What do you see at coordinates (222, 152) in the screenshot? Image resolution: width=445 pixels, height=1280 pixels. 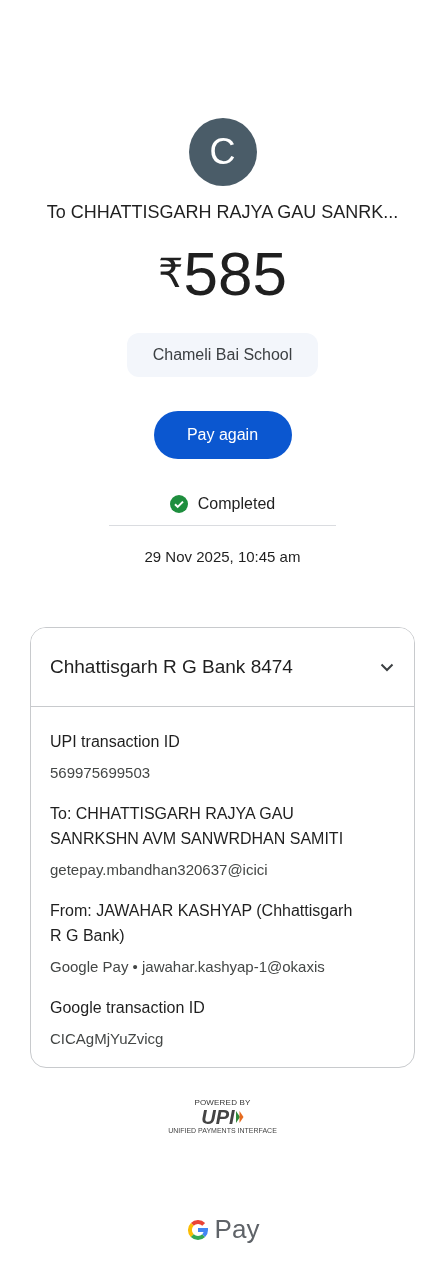 I see `avatar: C` at bounding box center [222, 152].